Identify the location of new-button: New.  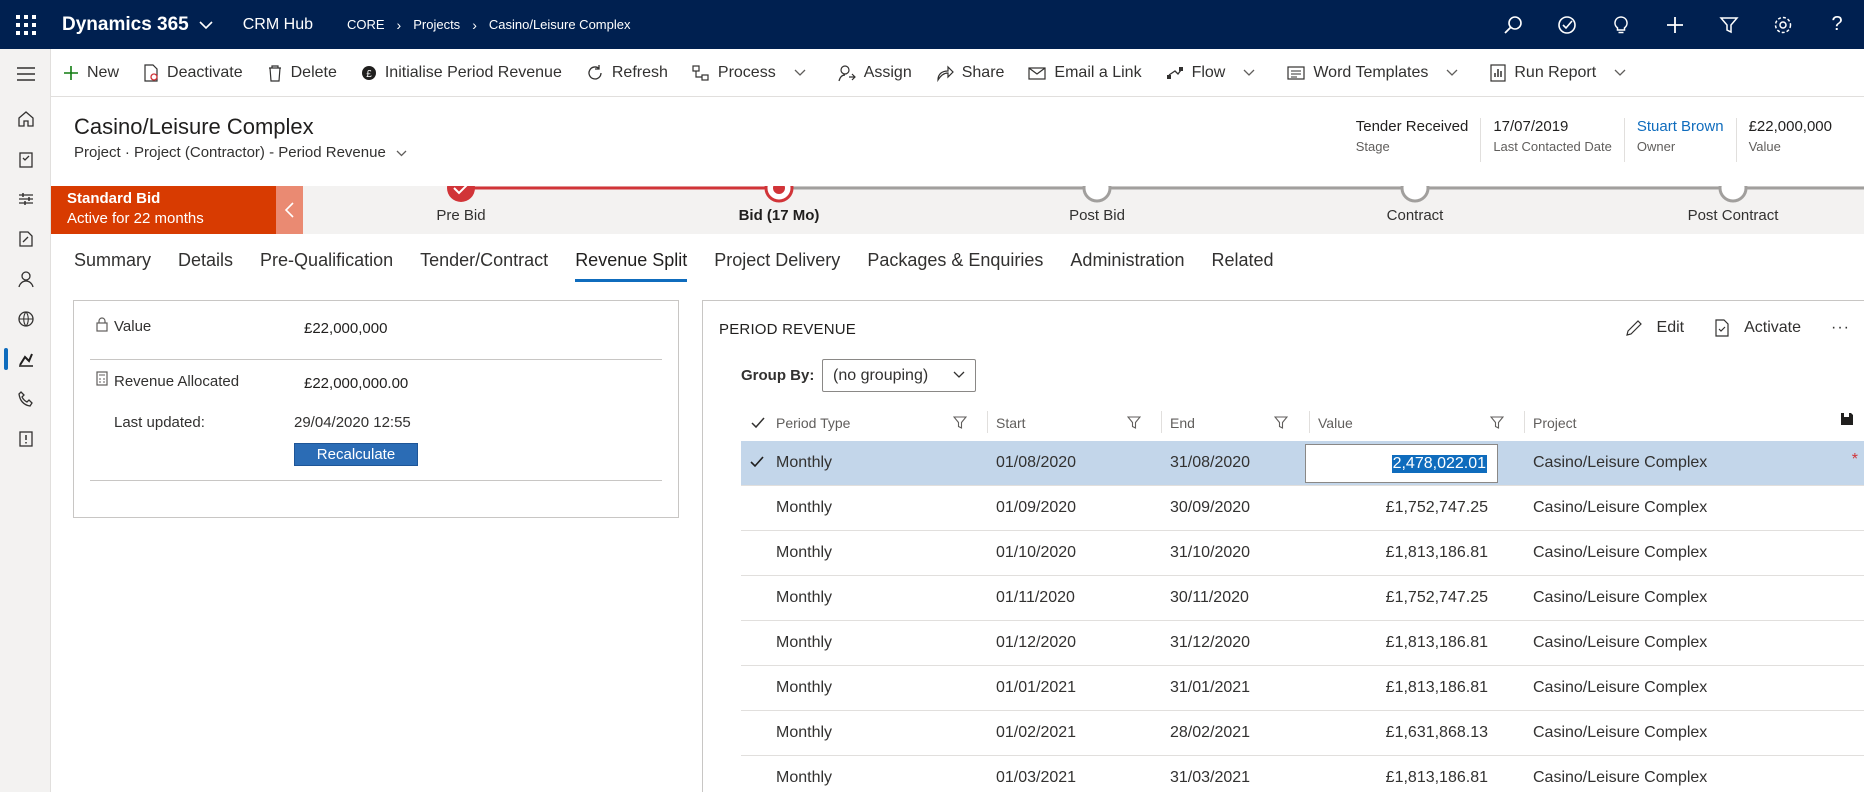
(91, 73).